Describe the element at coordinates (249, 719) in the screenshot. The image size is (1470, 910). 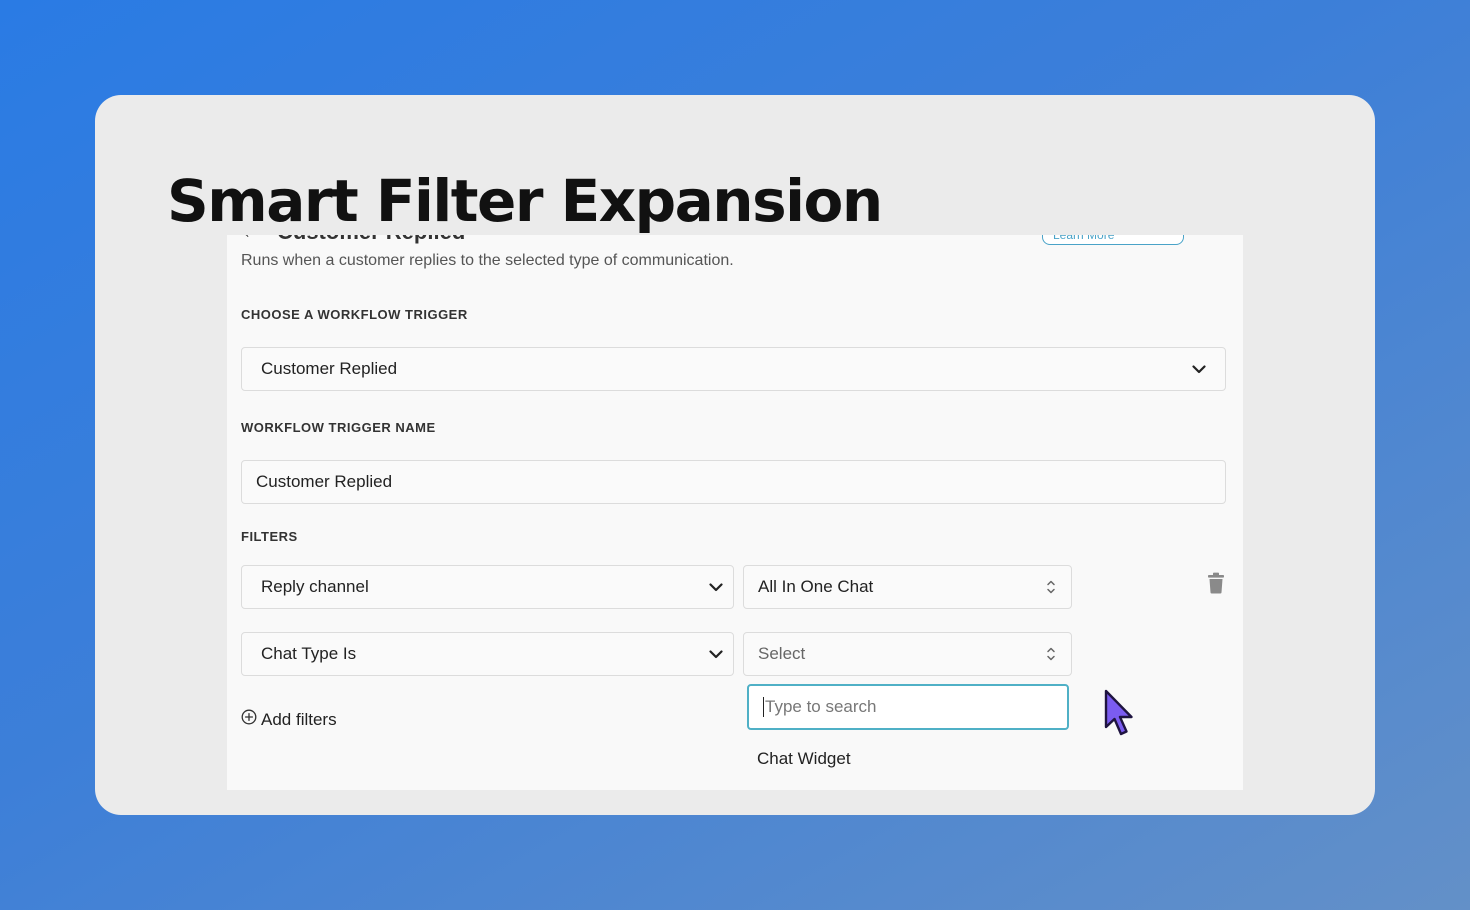
I see `plus-circle-icon` at that location.